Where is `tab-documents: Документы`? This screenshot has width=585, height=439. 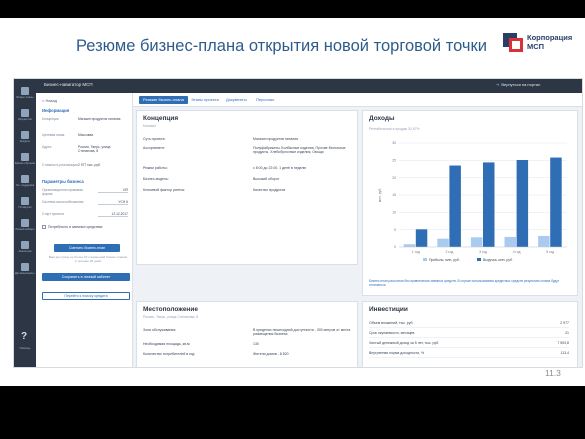
tab-documents: Документы is located at coordinates (236, 100).